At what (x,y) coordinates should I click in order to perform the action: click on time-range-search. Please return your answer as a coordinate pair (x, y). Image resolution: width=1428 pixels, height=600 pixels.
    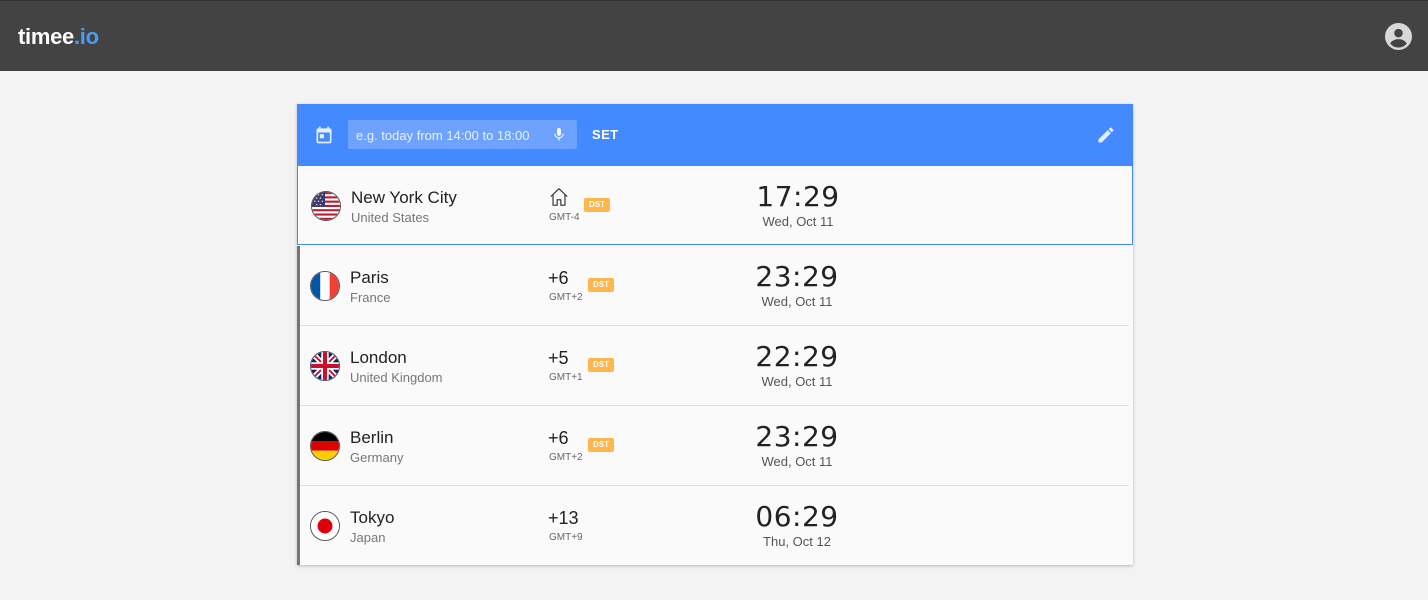
    Looking at the image, I should click on (462, 135).